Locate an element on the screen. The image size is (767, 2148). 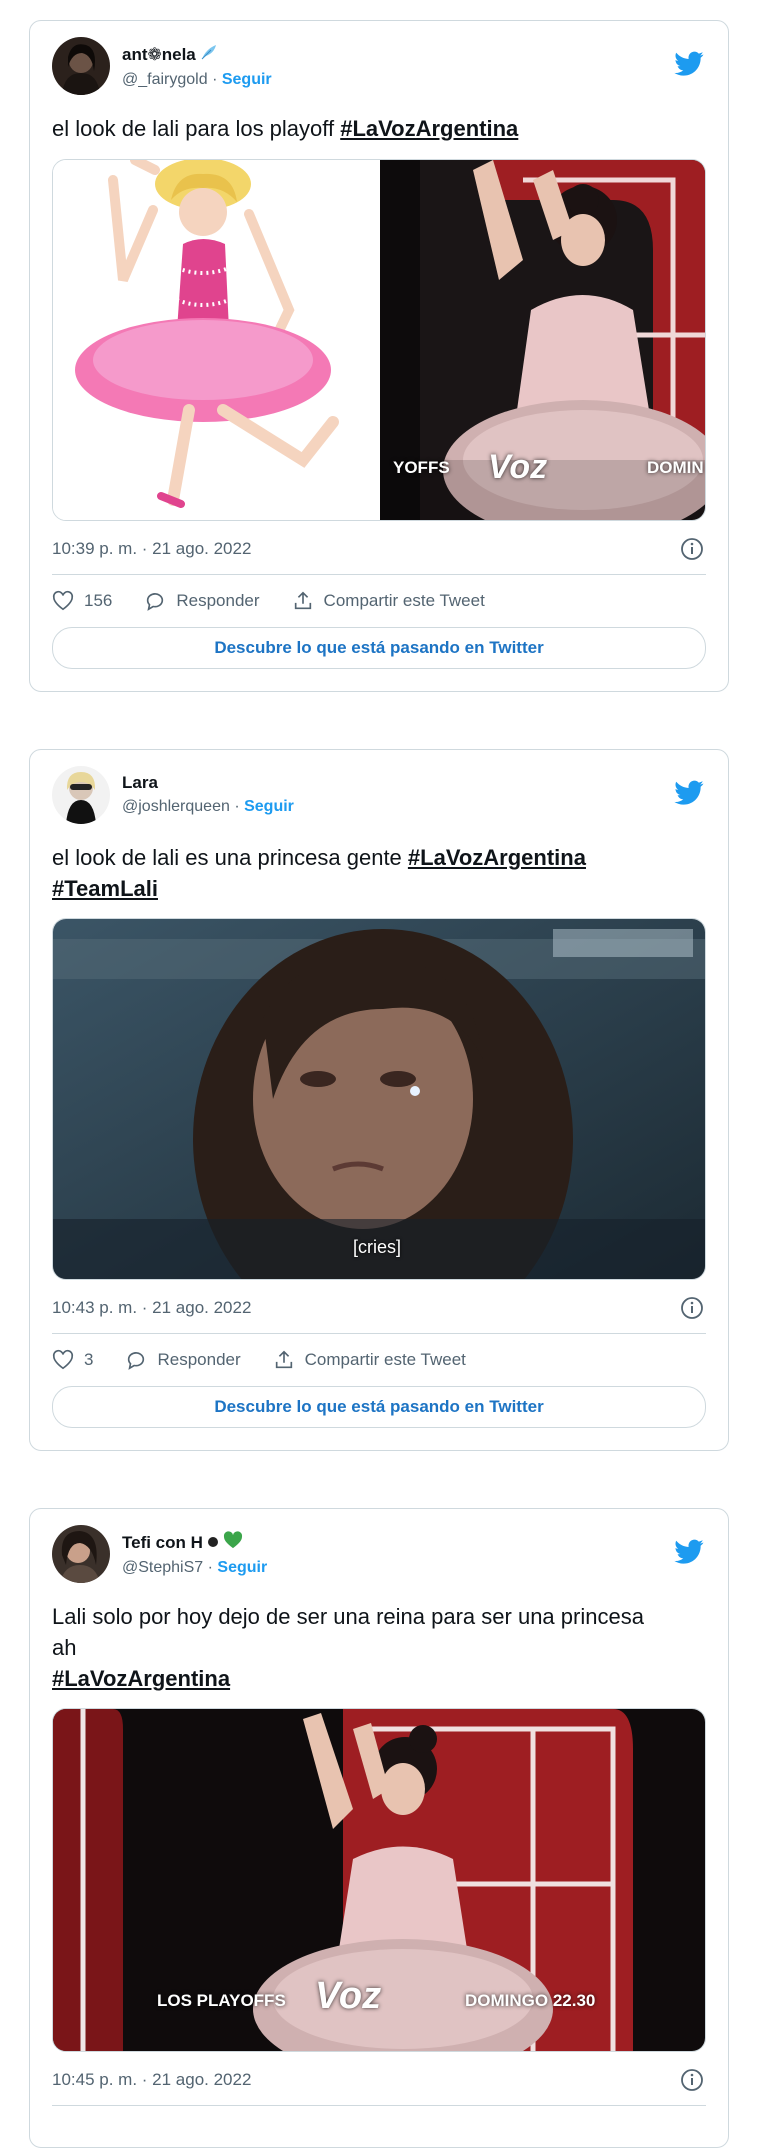
display-name: ant❁nela is located at coordinates (197, 55).